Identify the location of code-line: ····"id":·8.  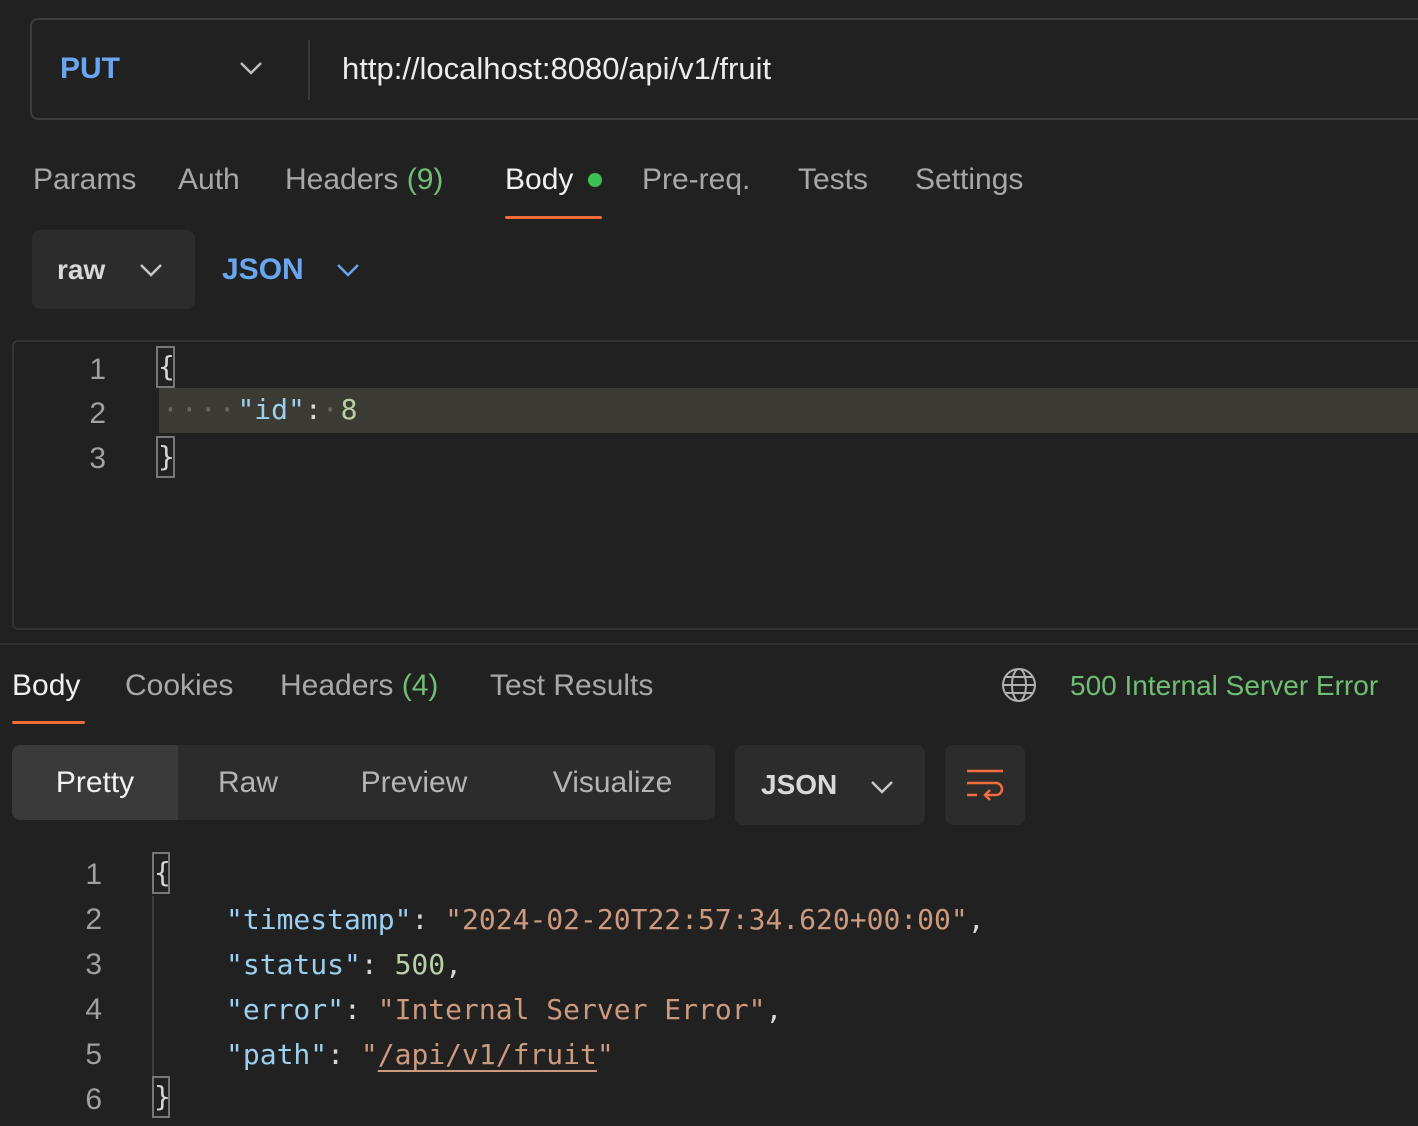
(259, 410).